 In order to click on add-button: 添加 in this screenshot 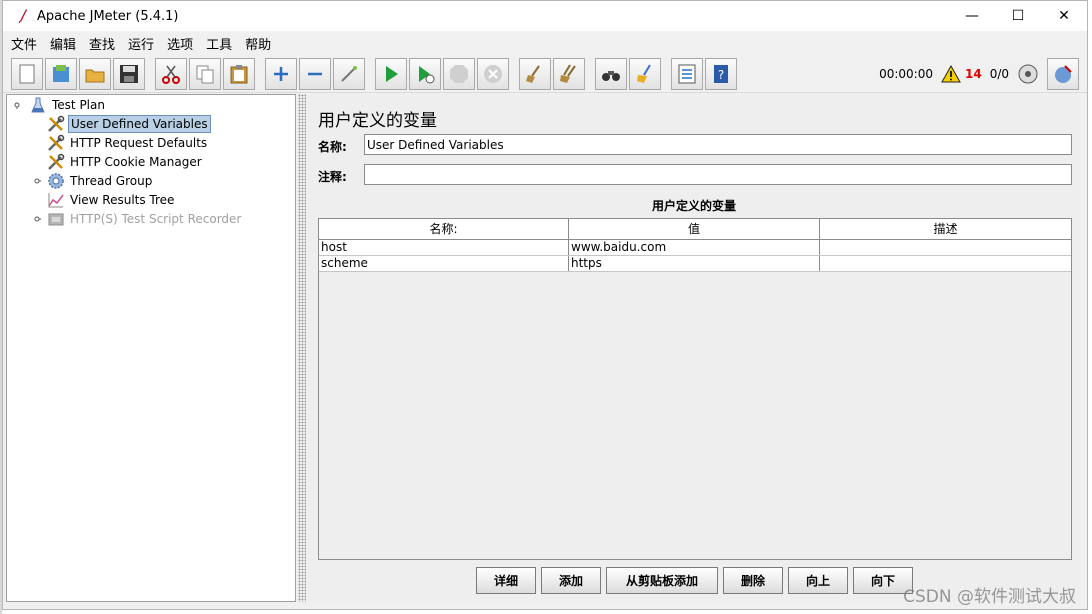, I will do `click(571, 580)`.